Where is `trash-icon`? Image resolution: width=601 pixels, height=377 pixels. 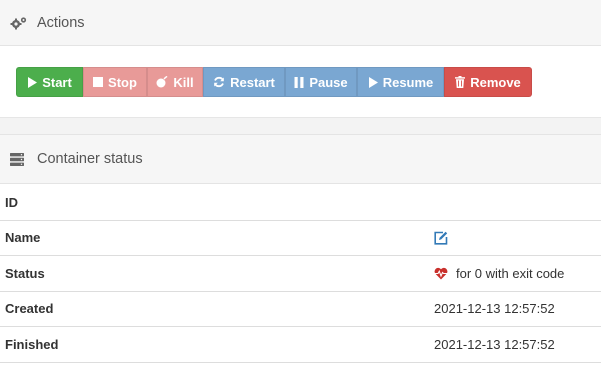 trash-icon is located at coordinates (460, 82).